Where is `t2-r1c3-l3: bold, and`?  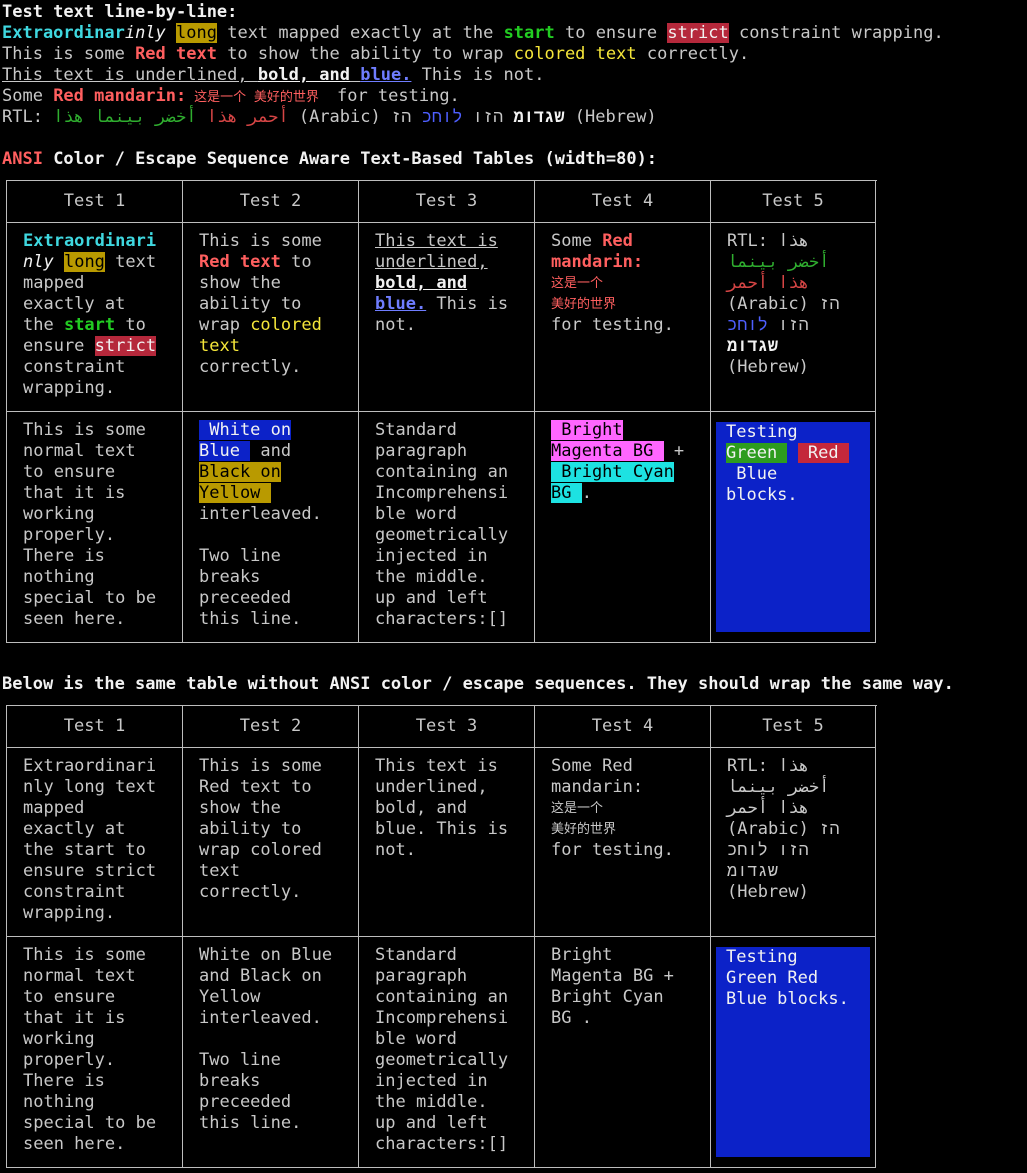
t2-r1c3-l3: bold, and is located at coordinates (421, 808).